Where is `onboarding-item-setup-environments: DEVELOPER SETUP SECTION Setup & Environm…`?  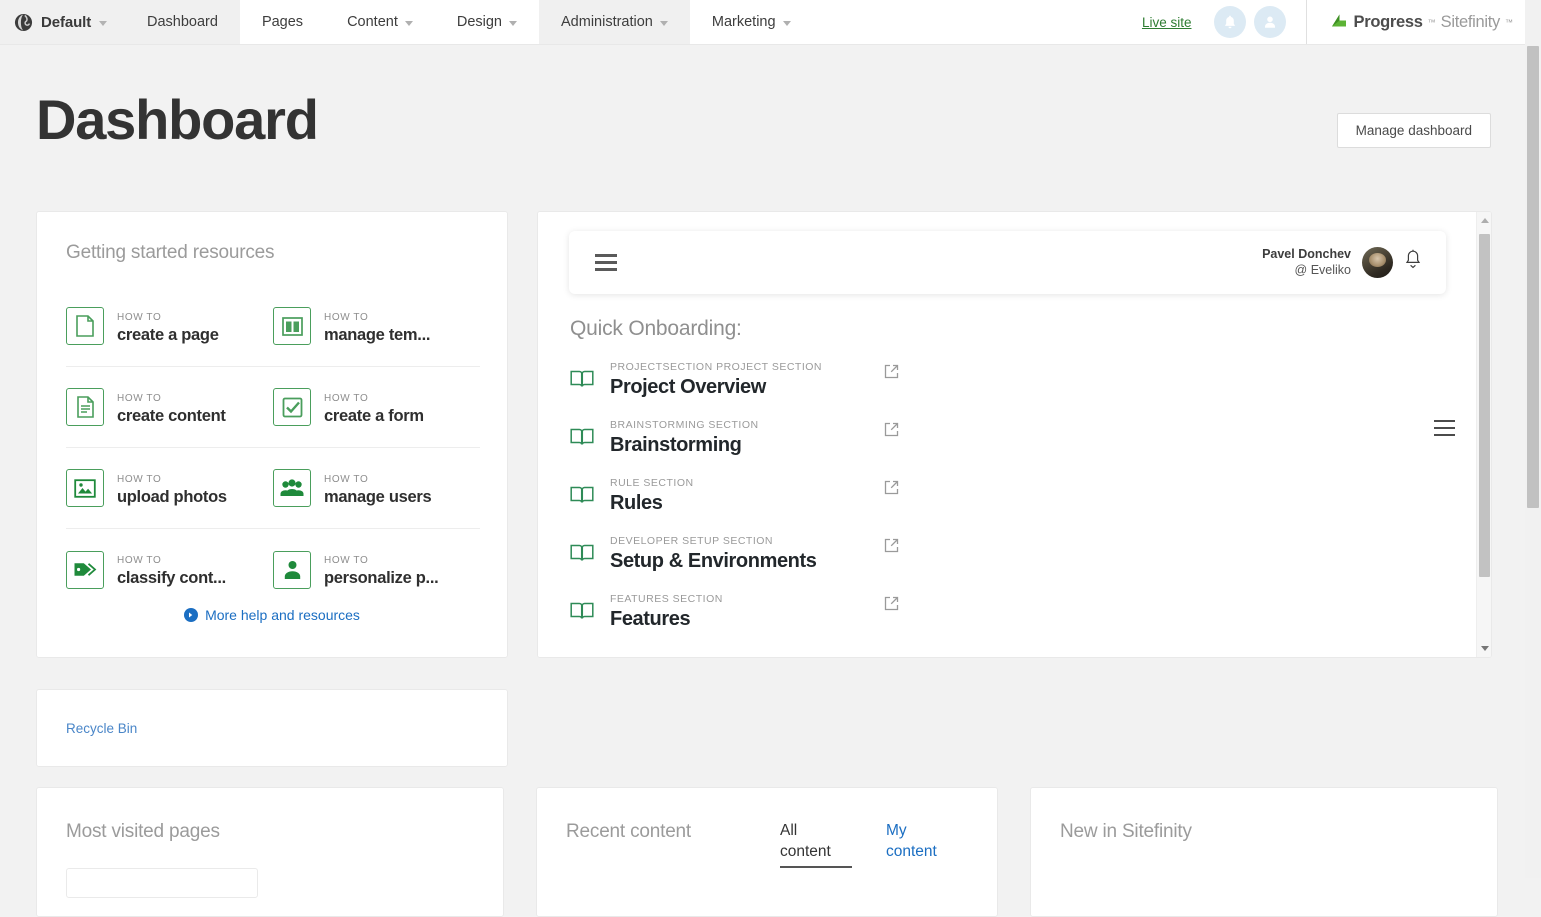
onboarding-item-setup-environments: DEVELOPER SETUP SECTION Setup & Environm… is located at coordinates (1010, 563).